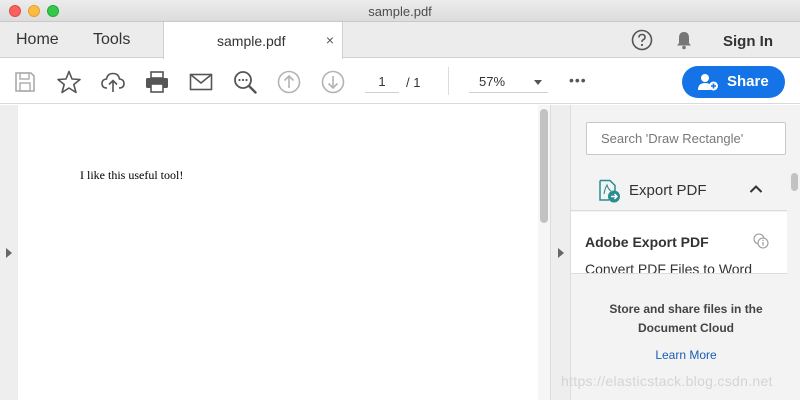  What do you see at coordinates (647, 242) in the screenshot?
I see `export-card-title: Adobe Export PDF` at bounding box center [647, 242].